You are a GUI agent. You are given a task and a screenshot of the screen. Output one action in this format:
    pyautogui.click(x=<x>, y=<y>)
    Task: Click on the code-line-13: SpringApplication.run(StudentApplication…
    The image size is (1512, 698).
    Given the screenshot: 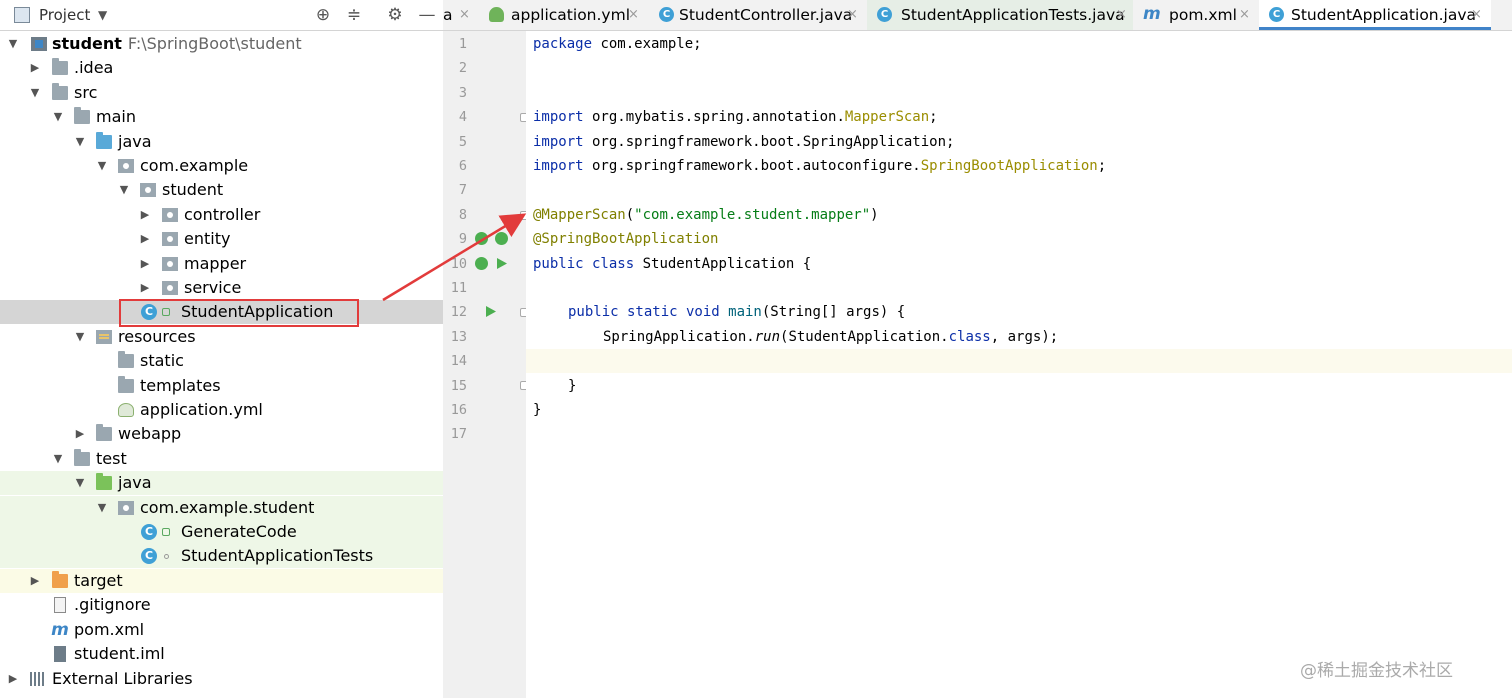 What is the action you would take?
    pyautogui.click(x=831, y=337)
    